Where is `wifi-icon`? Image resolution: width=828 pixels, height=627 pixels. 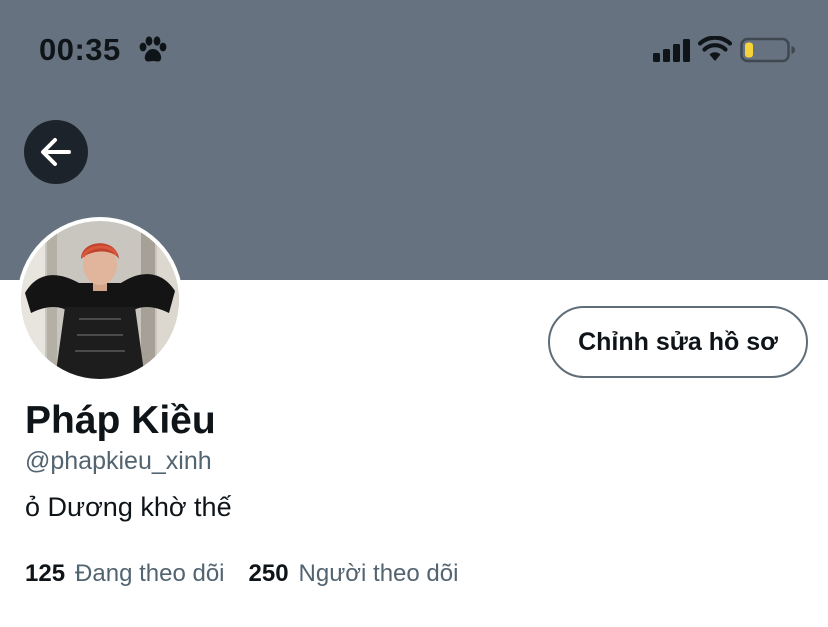 wifi-icon is located at coordinates (715, 48).